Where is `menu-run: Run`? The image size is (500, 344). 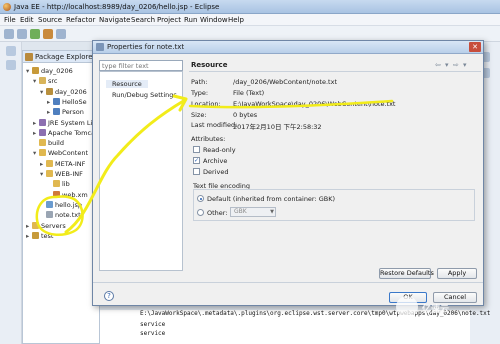 menu-run: Run is located at coordinates (190, 20).